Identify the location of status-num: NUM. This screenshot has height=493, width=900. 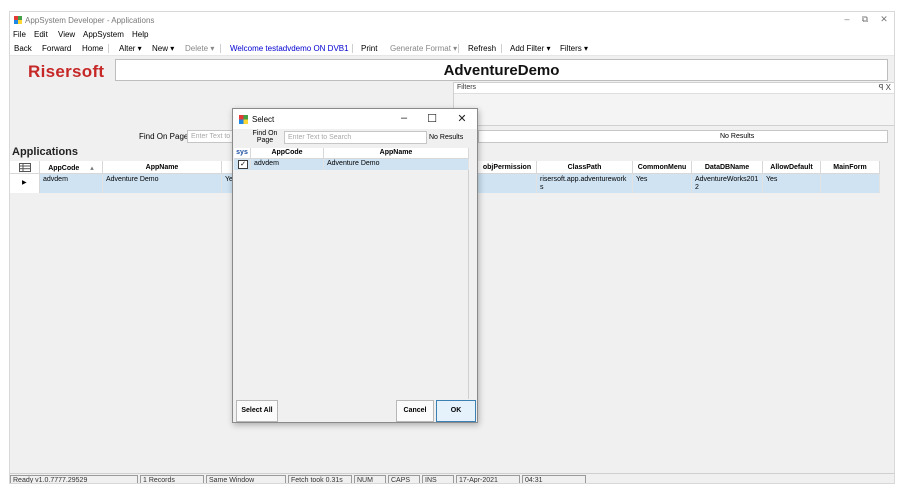
(370, 479).